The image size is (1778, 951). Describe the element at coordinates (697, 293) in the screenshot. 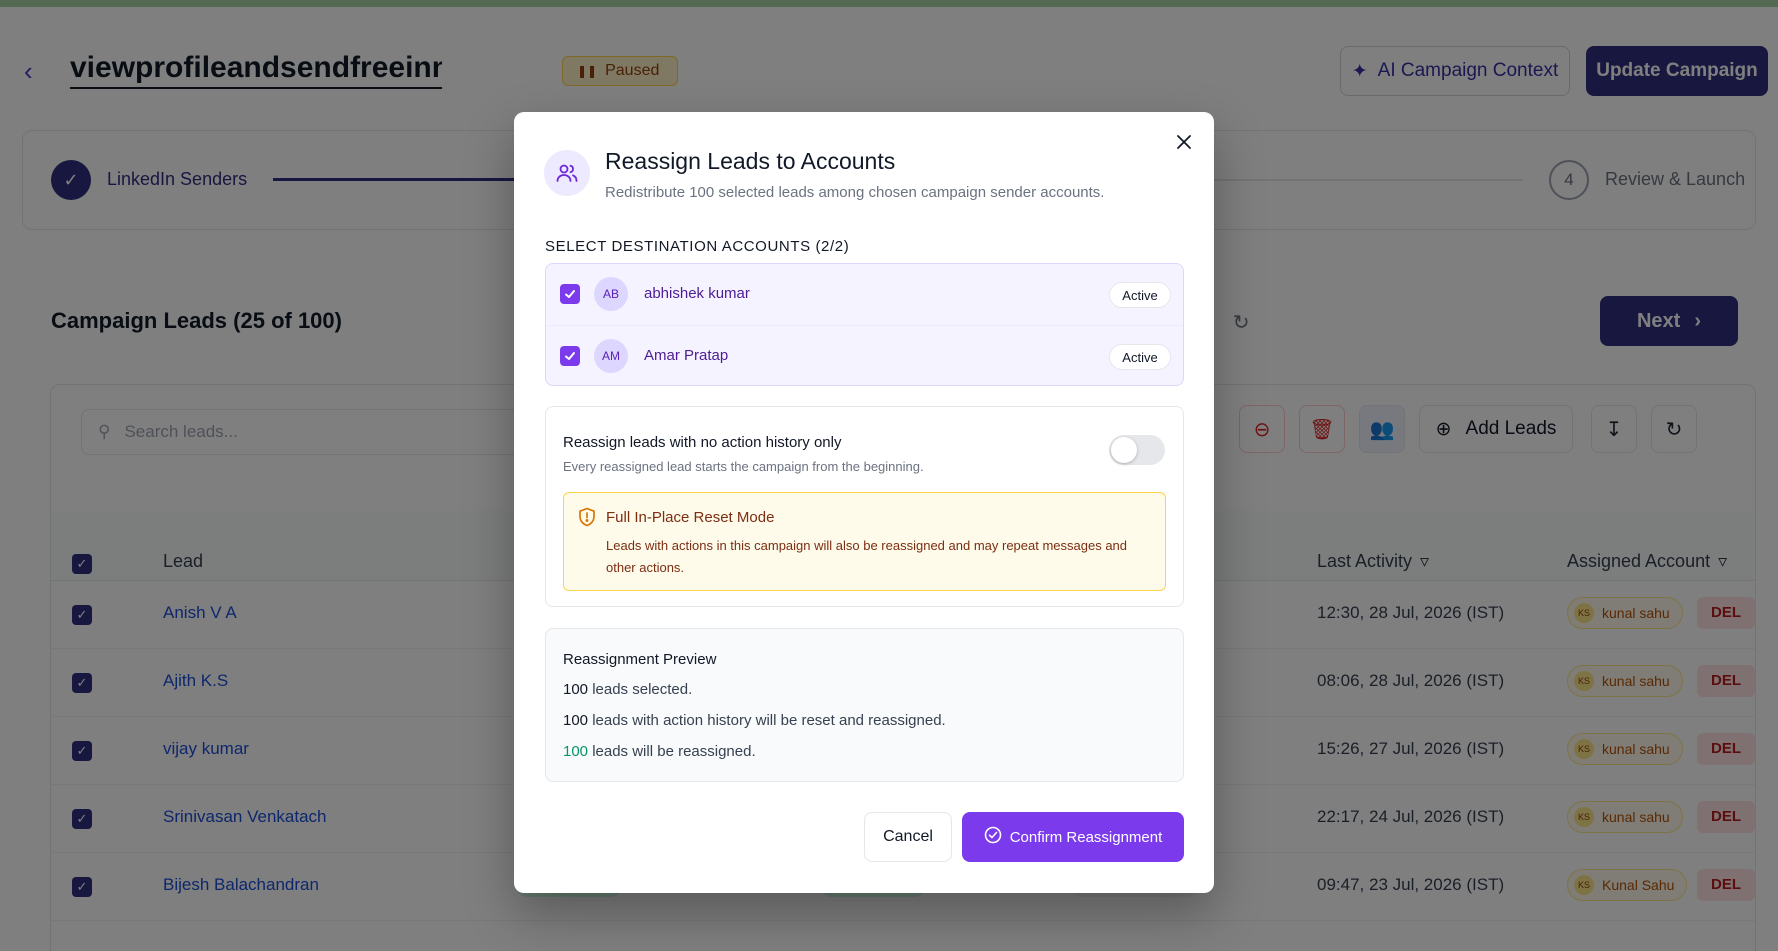

I see `account-name: abhishek kumar` at that location.